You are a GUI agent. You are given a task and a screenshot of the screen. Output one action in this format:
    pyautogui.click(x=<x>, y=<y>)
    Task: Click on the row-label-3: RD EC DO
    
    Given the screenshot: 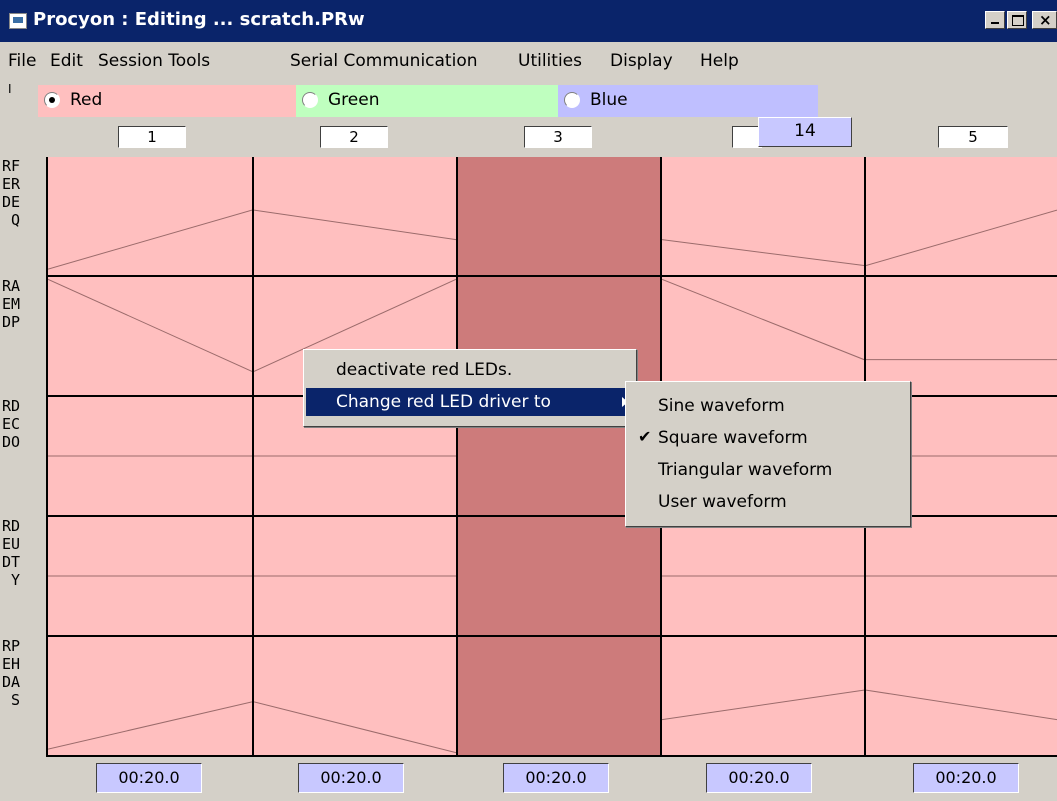 What is the action you would take?
    pyautogui.click(x=23, y=456)
    